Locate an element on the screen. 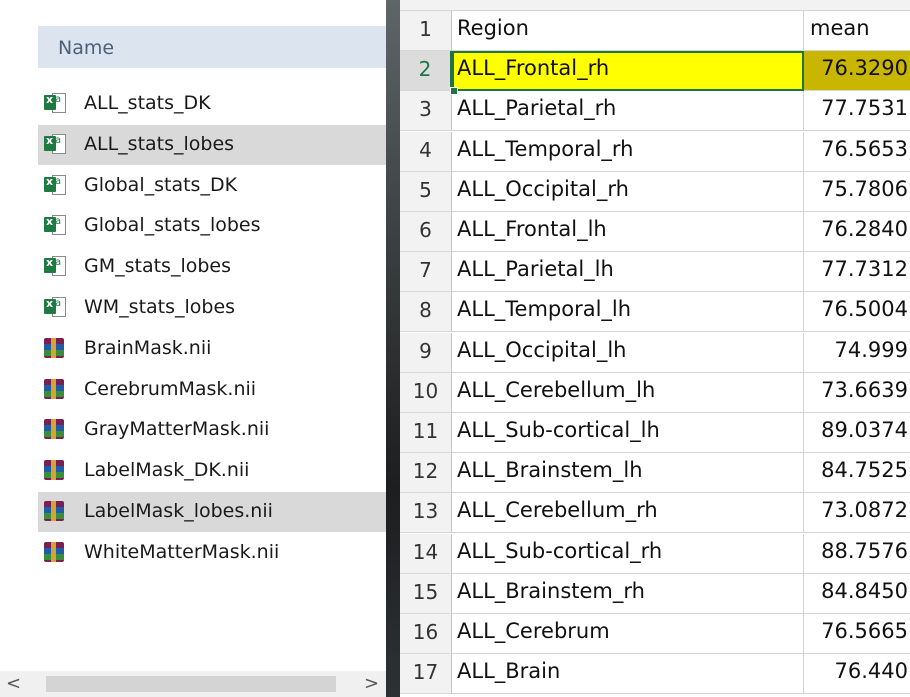  region-column-header-cell: Region is located at coordinates (628, 31).